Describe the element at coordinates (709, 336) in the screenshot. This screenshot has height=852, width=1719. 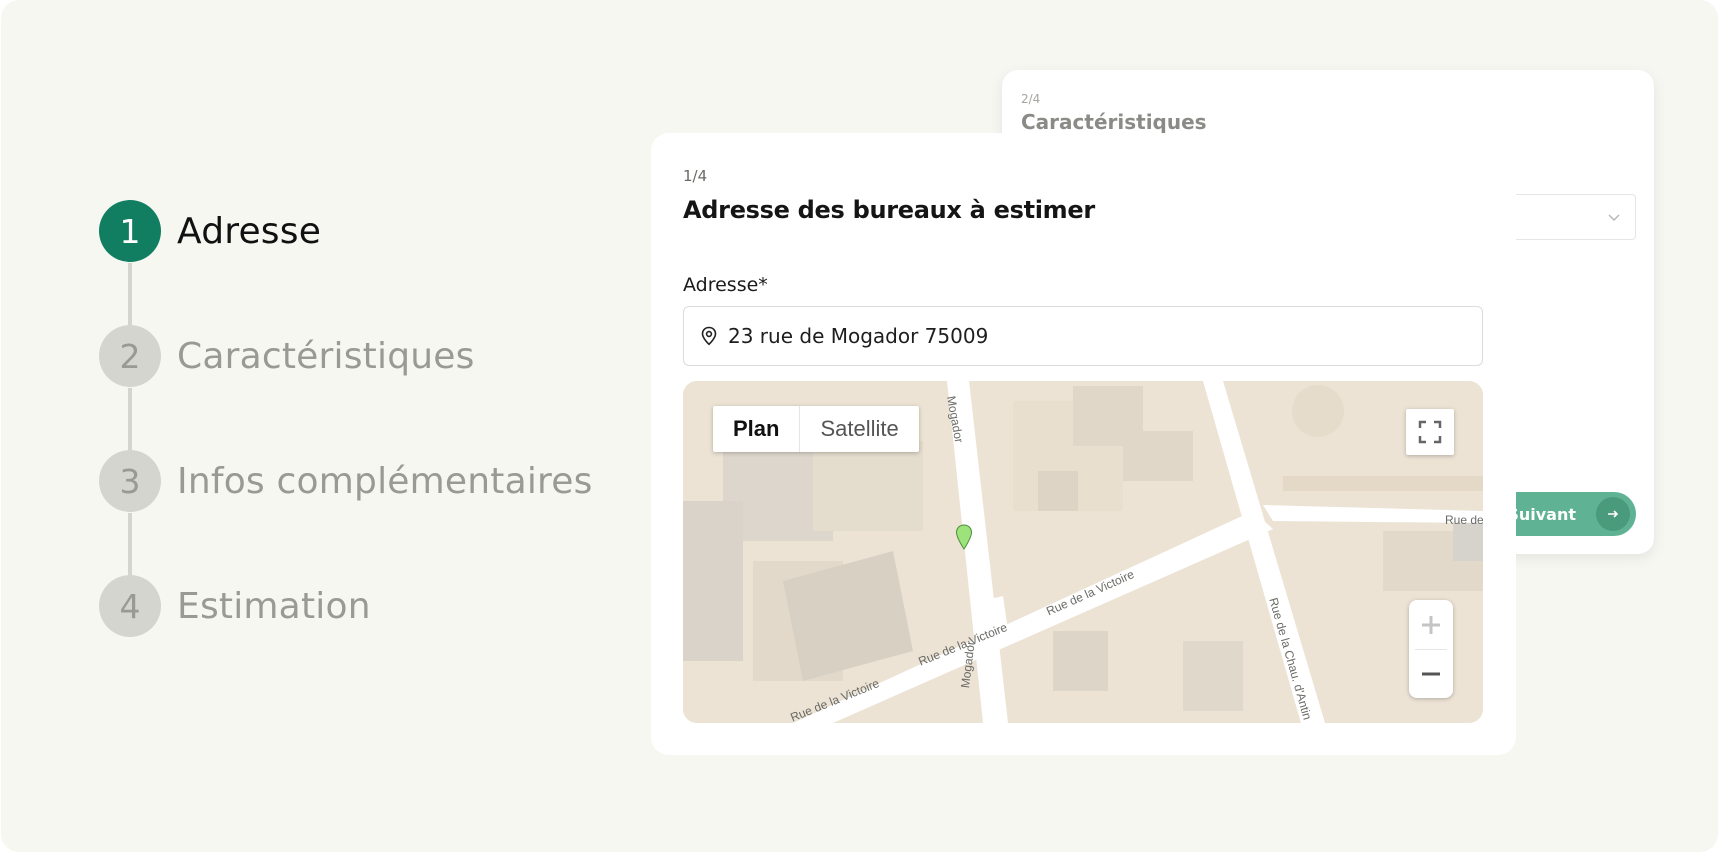
I see `location-pin-icon` at that location.